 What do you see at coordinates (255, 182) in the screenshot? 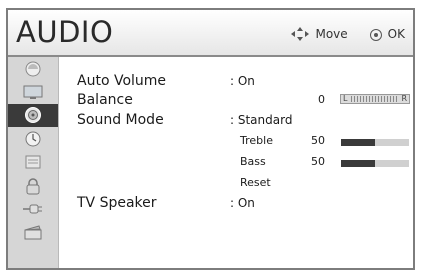
I see `reset-label: Reset` at bounding box center [255, 182].